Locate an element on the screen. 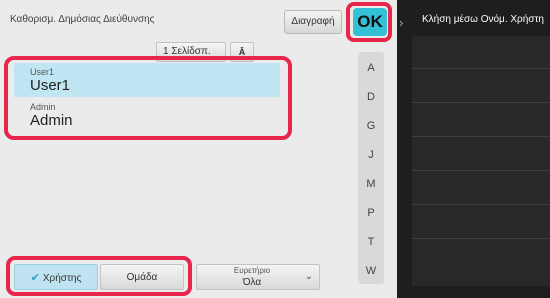  tabs-highlight-frame is located at coordinates (99, 276).